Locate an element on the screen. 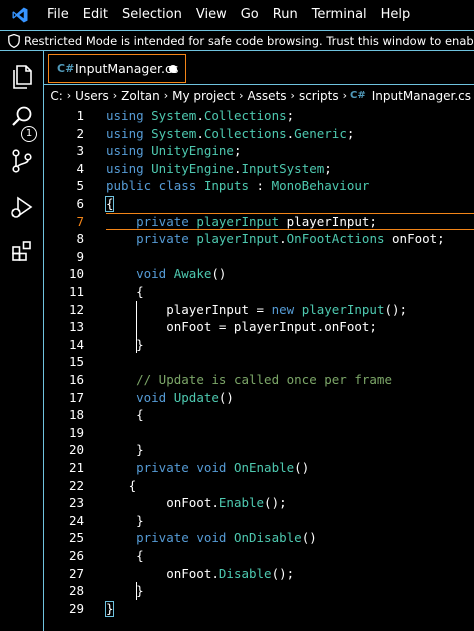 Image resolution: width=474 pixels, height=631 pixels. line-number: 6 is located at coordinates (80, 203).